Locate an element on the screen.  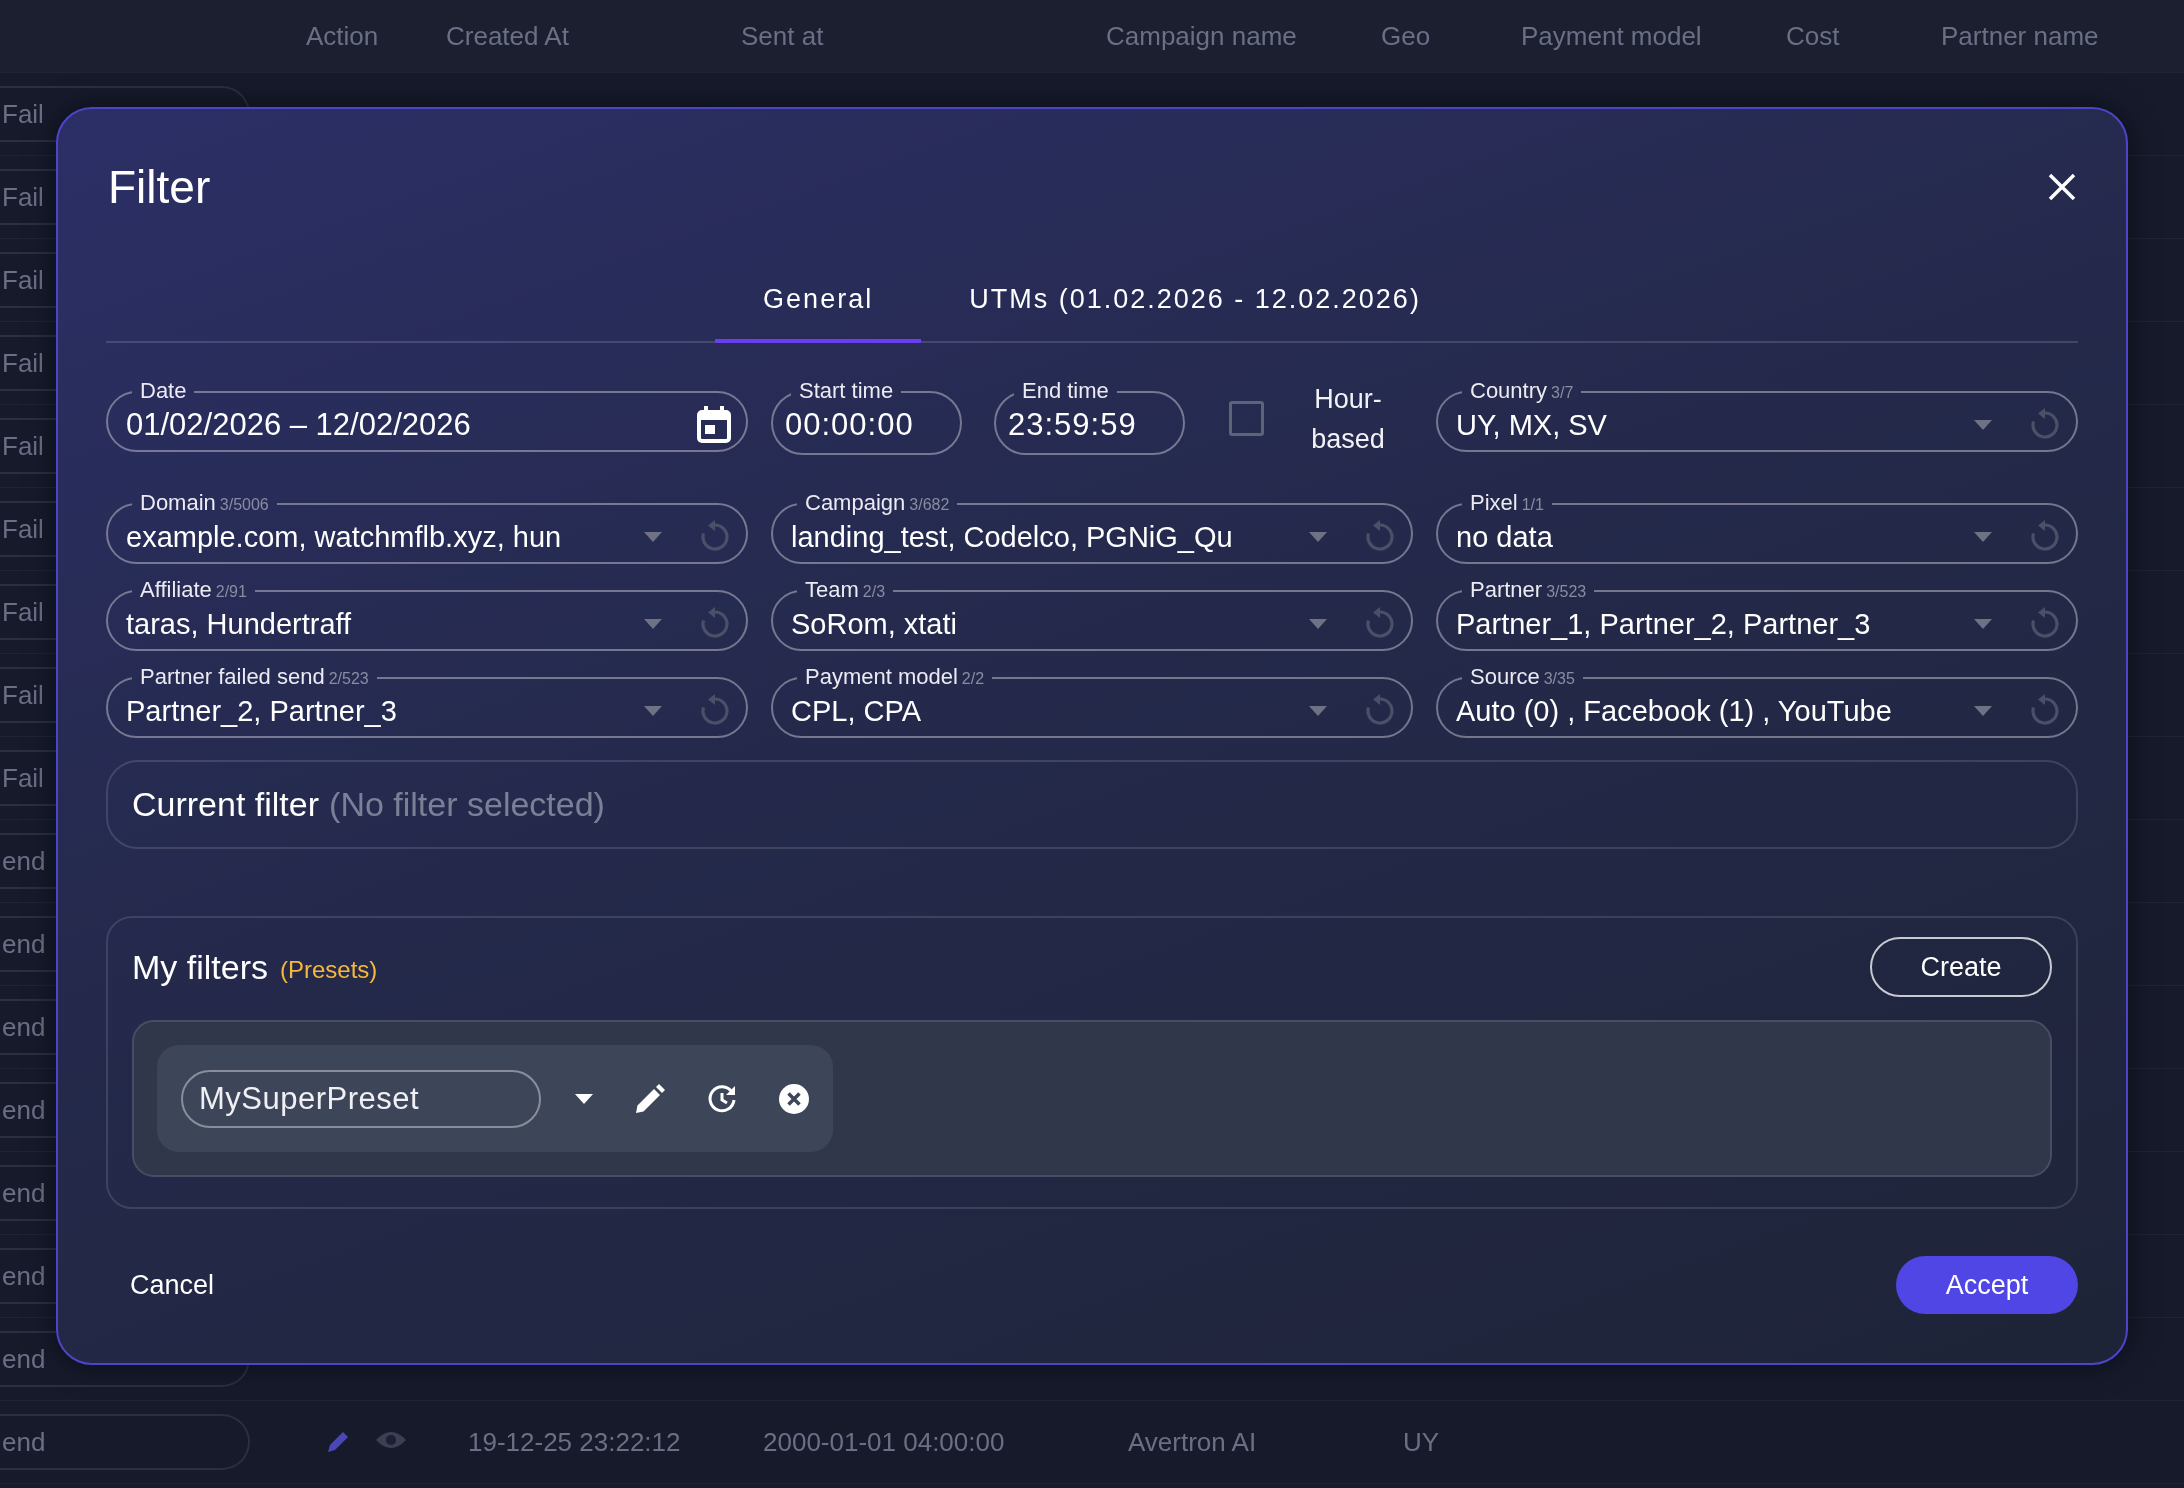
current-filter-label: Current filter is located at coordinates (226, 804).